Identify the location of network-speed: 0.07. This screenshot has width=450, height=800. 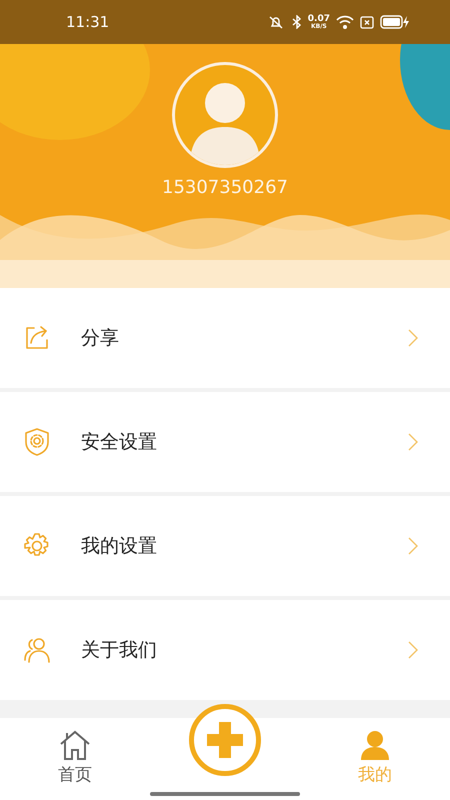
(319, 19).